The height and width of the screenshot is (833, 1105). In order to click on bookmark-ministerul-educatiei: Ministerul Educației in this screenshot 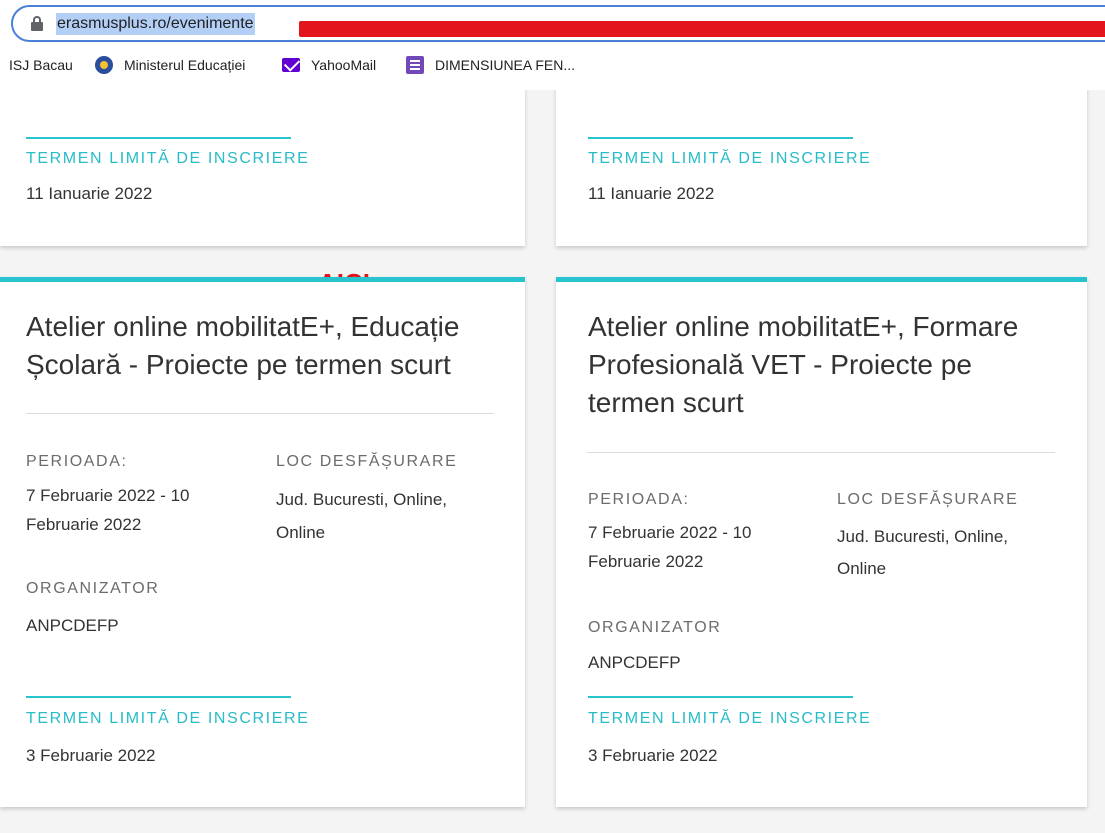, I will do `click(170, 65)`.